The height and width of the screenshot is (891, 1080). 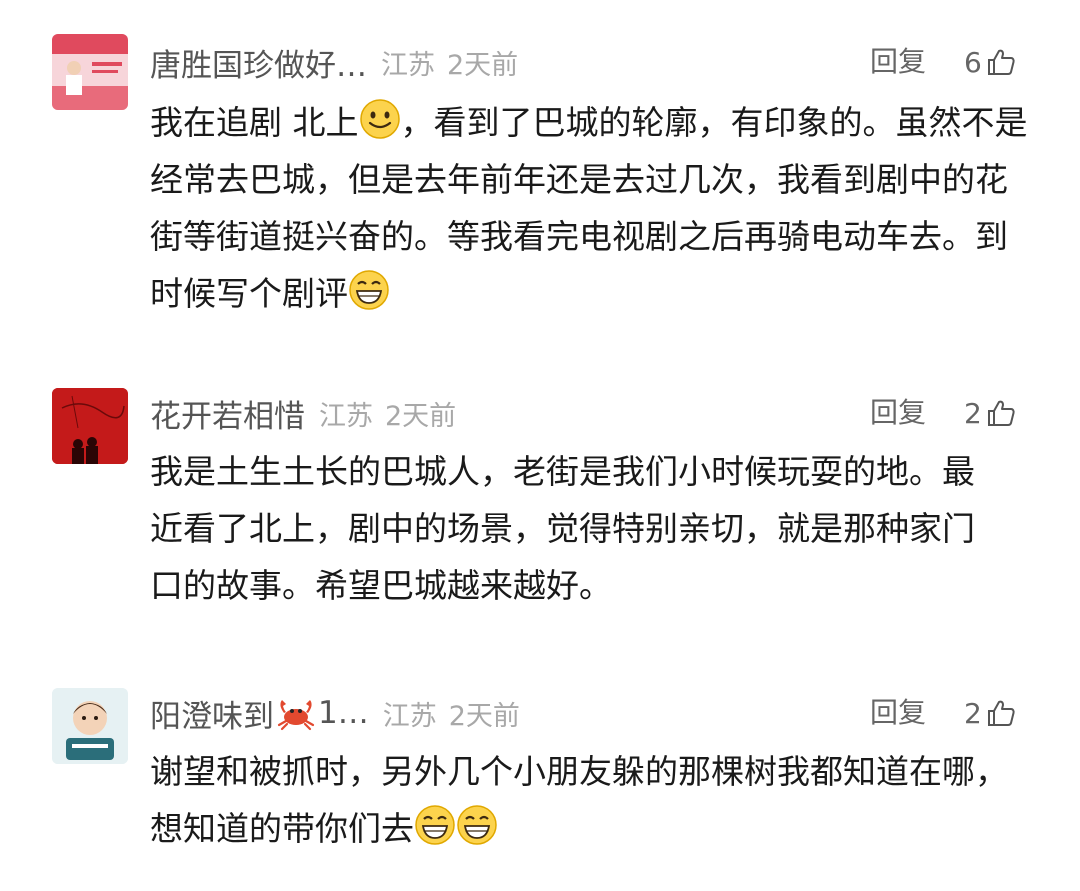 What do you see at coordinates (212, 713) in the screenshot?
I see `username: 阳澄味到` at bounding box center [212, 713].